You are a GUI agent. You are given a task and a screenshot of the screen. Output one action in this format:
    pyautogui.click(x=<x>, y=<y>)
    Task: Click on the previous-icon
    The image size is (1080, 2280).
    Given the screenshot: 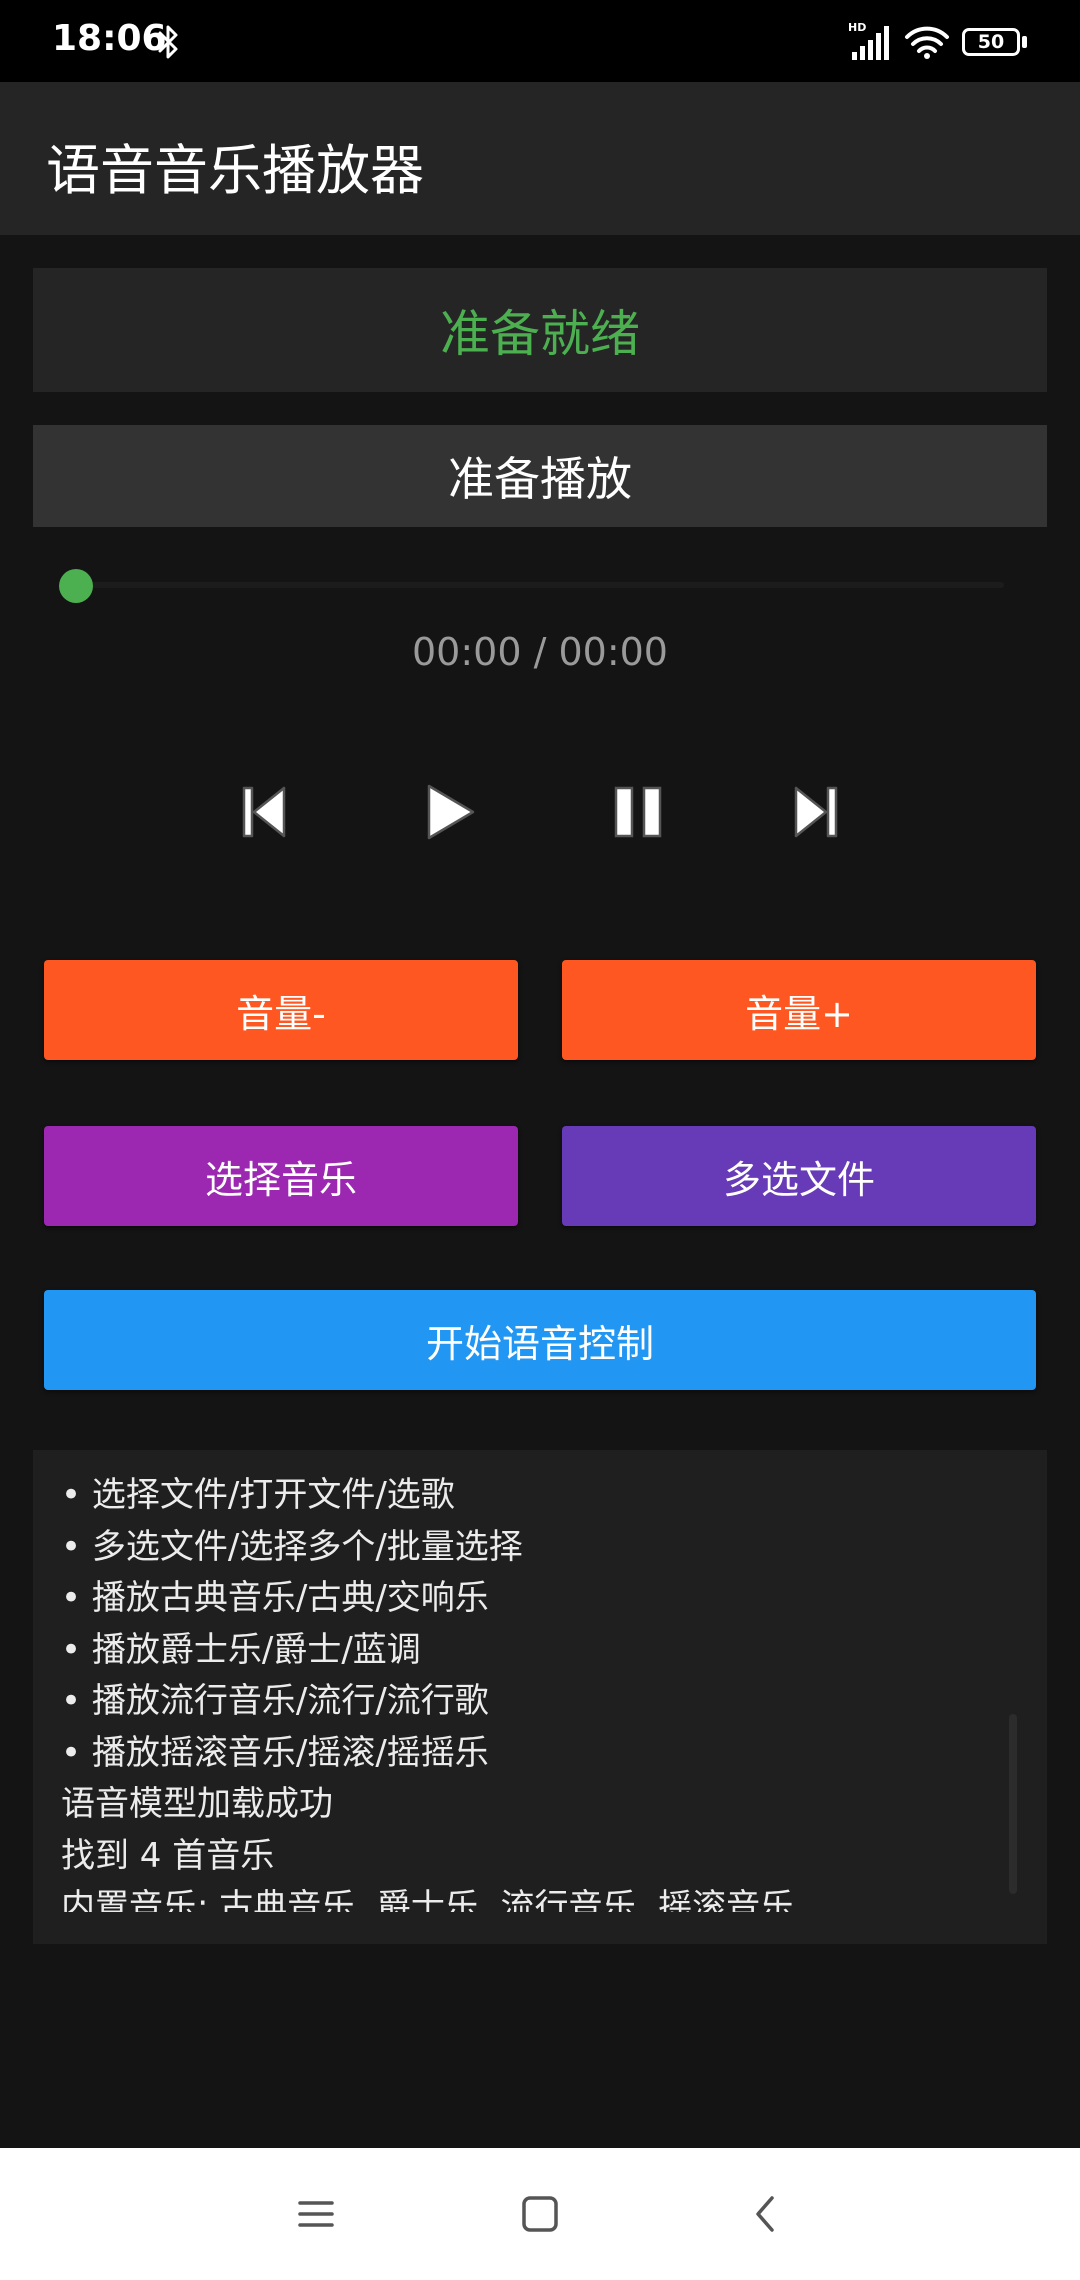 What is the action you would take?
    pyautogui.click(x=264, y=812)
    